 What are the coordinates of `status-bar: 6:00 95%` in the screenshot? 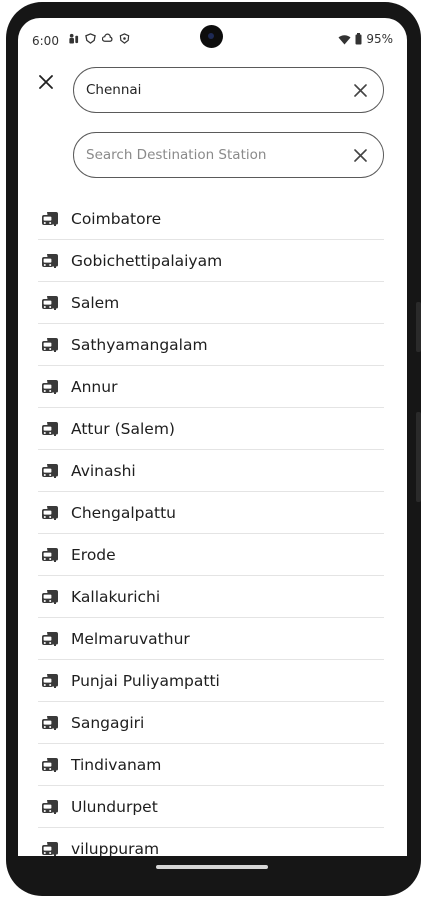 It's located at (212, 41).